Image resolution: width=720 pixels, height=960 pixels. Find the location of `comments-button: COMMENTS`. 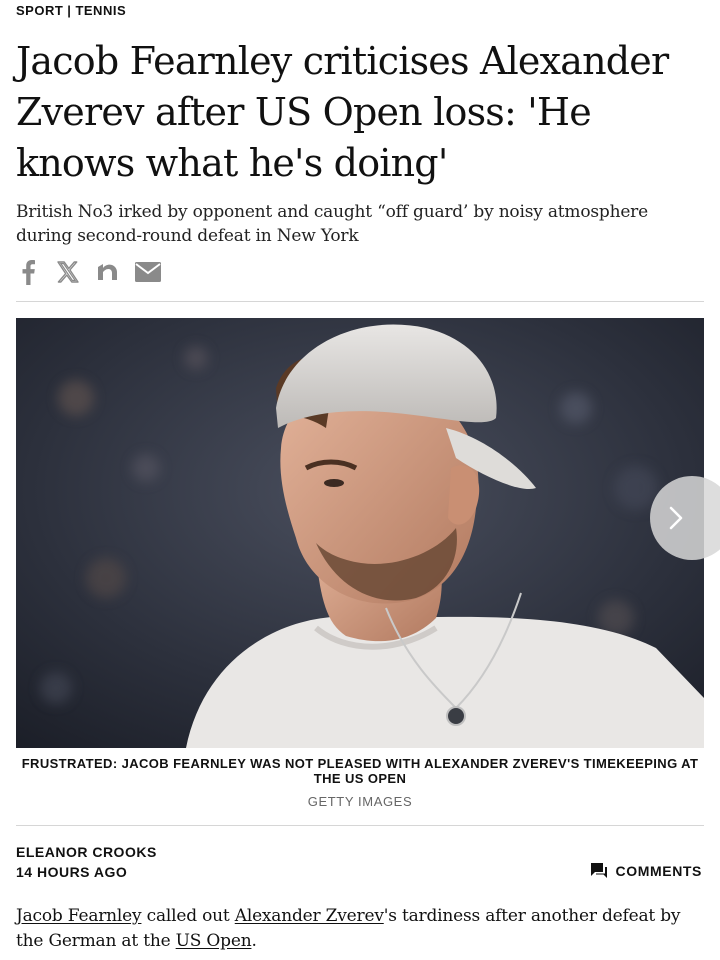

comments-button: COMMENTS is located at coordinates (646, 870).